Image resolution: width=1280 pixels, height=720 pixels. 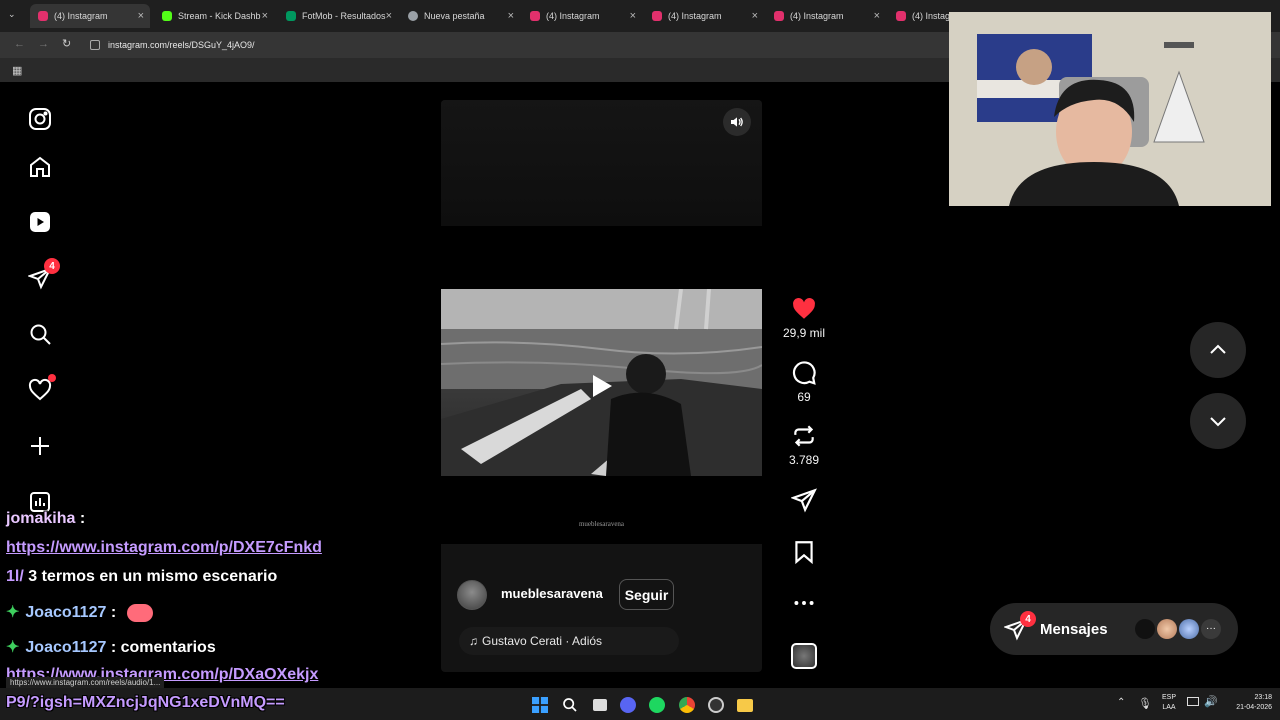 I want to click on chat-message: https://www.instagram.com/p/DXE7cFnkd, so click(x=164, y=548).